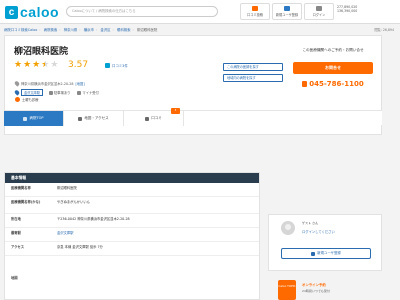 The width and height of the screenshot is (400, 300). Describe the element at coordinates (21, 188) in the screenshot. I see `info-key: 医療機関名称` at that location.